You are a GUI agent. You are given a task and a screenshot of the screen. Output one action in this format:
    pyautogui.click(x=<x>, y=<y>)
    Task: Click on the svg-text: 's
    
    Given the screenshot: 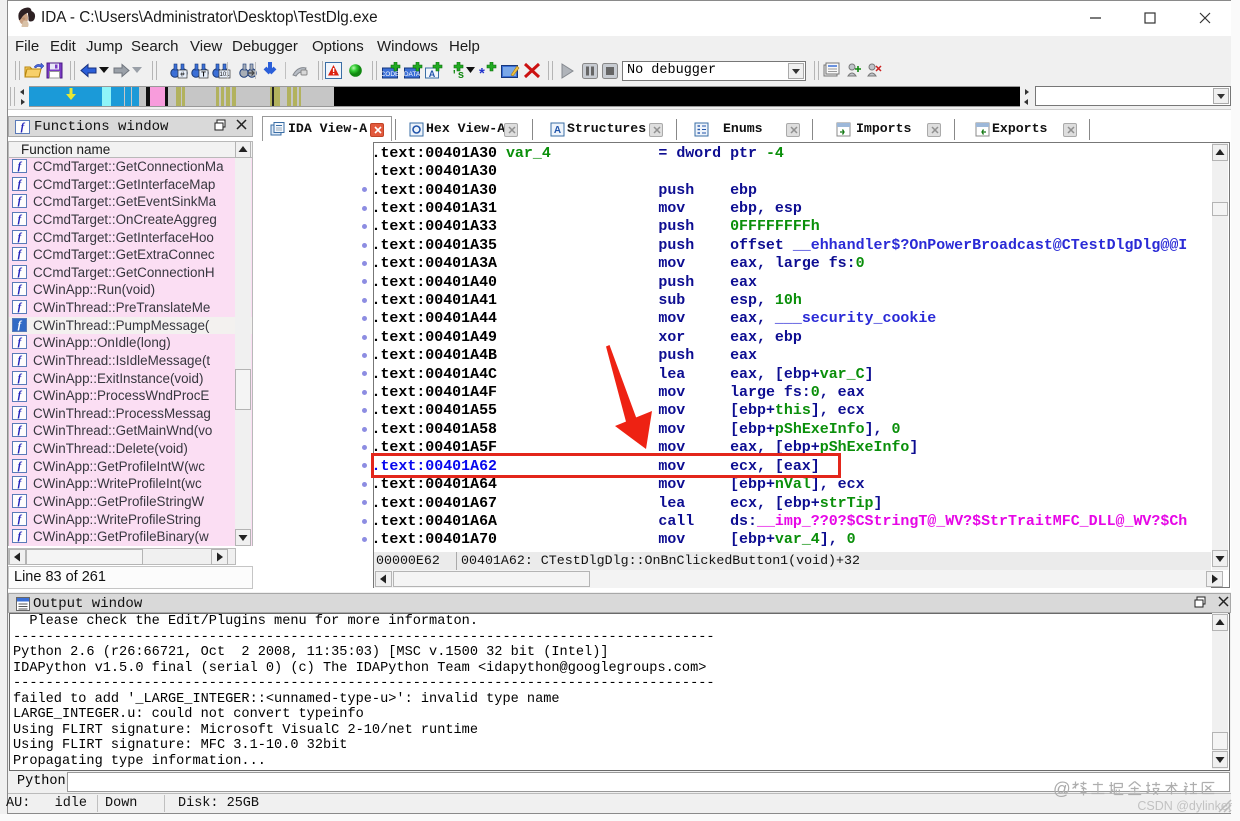 What is the action you would take?
    pyautogui.click(x=457, y=75)
    